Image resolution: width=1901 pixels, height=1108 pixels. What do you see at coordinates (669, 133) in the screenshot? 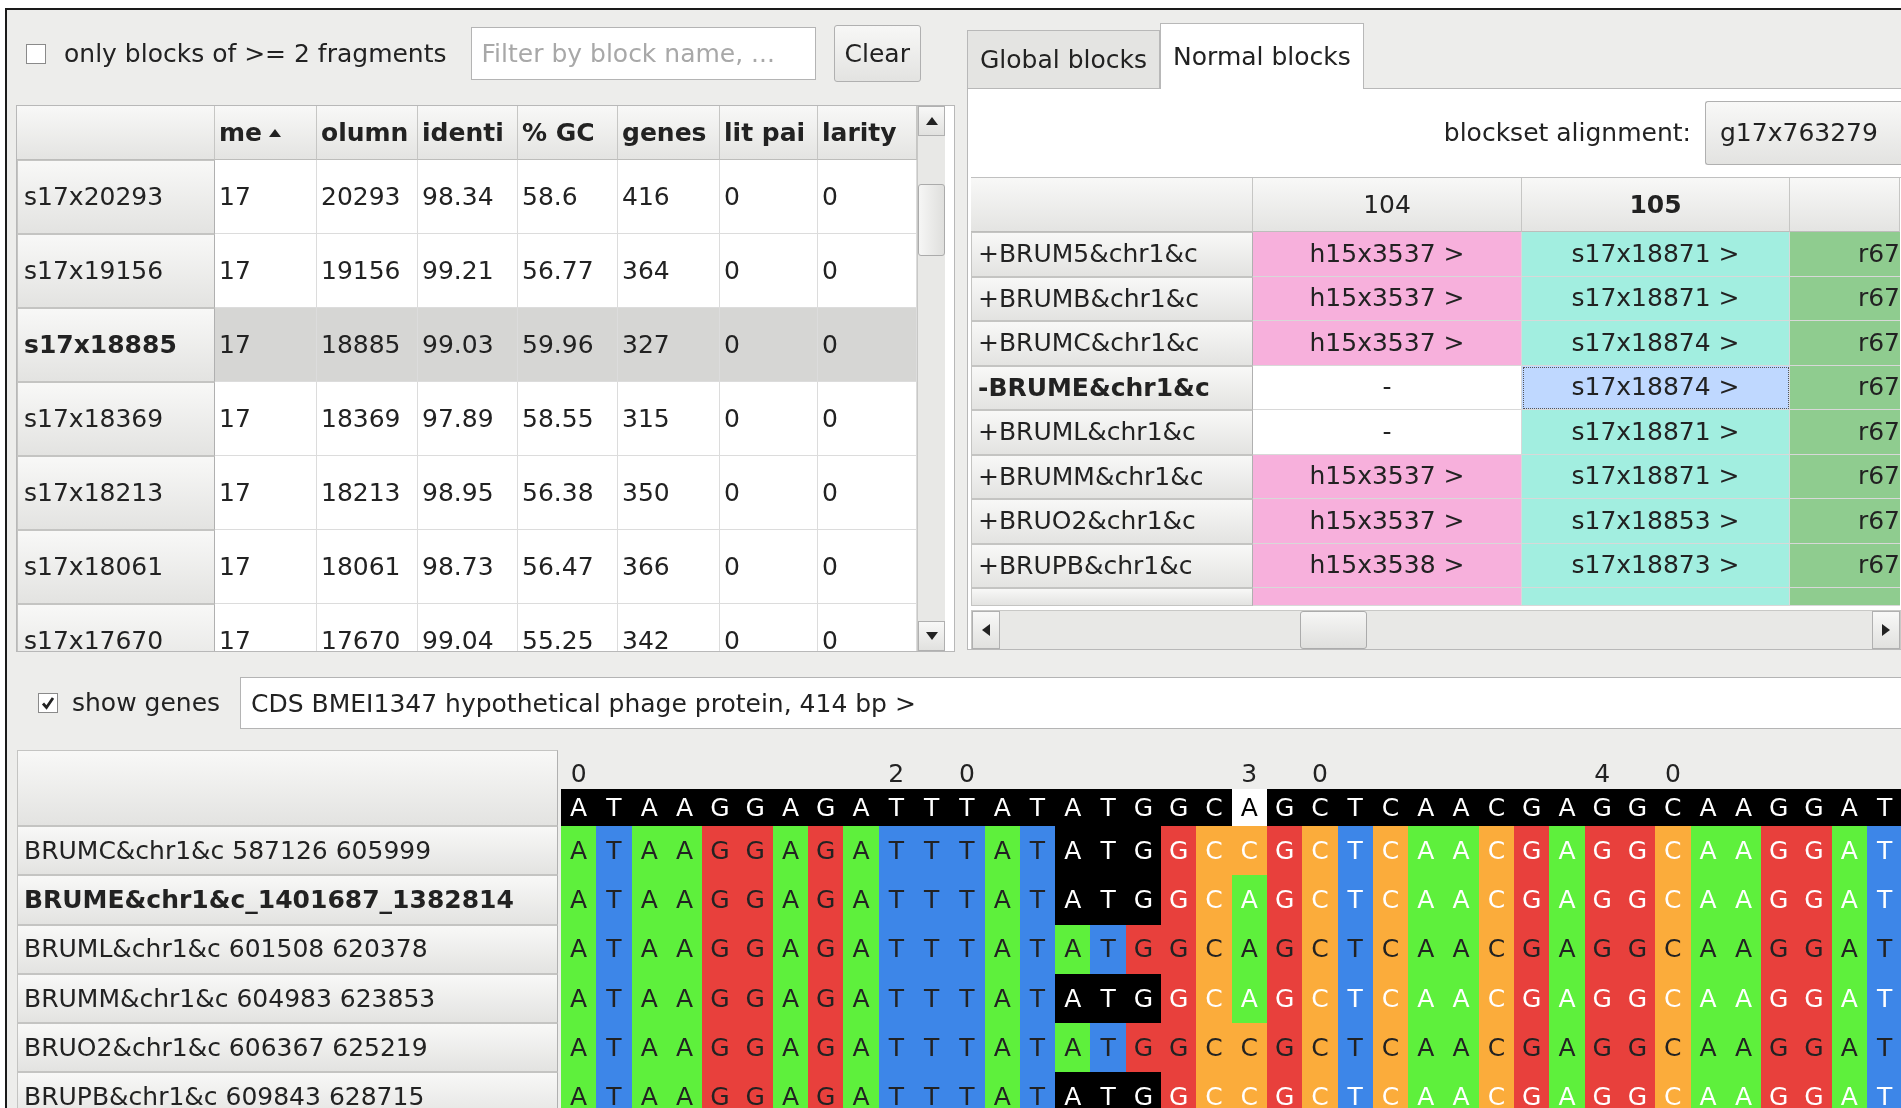
I see `column-header: genes` at bounding box center [669, 133].